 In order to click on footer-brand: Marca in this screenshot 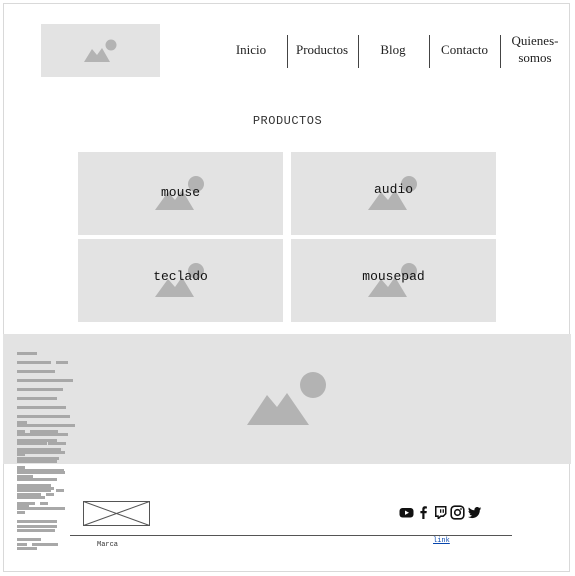, I will do `click(108, 545)`.